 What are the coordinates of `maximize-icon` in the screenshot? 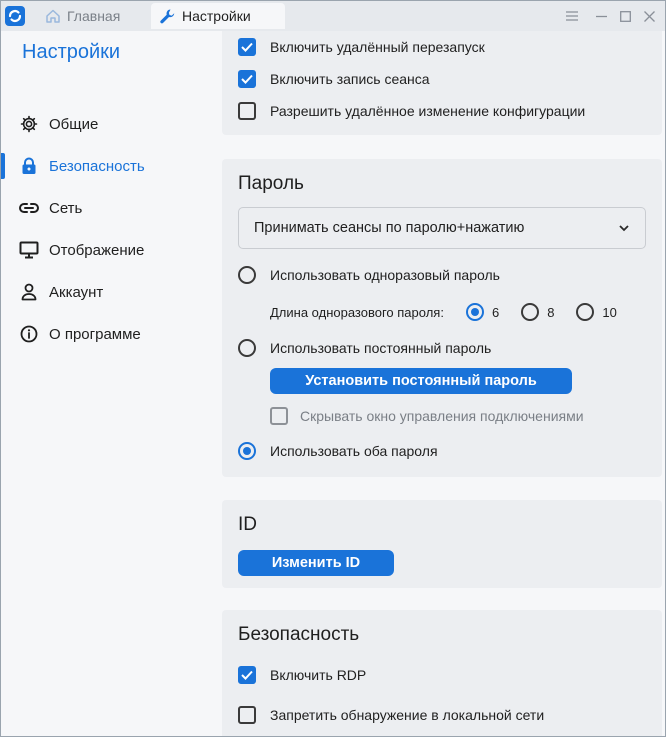 It's located at (625, 16).